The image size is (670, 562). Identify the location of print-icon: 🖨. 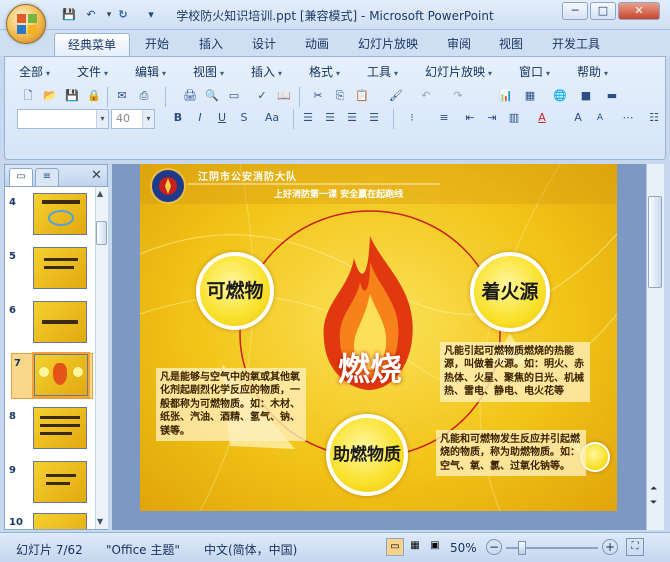
(190, 96).